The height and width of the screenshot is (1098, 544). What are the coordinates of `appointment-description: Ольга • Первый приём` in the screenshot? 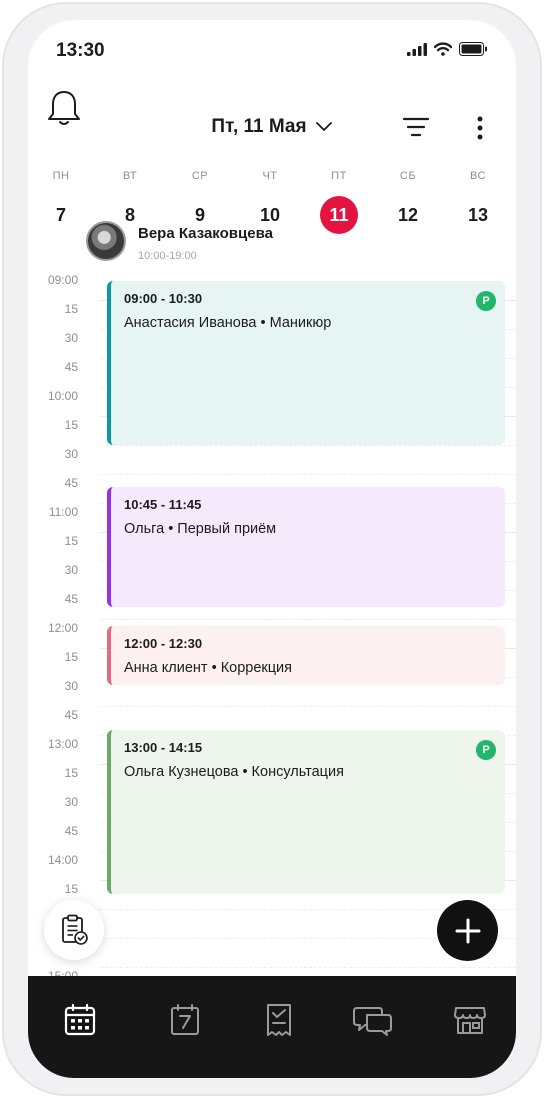 It's located at (200, 529).